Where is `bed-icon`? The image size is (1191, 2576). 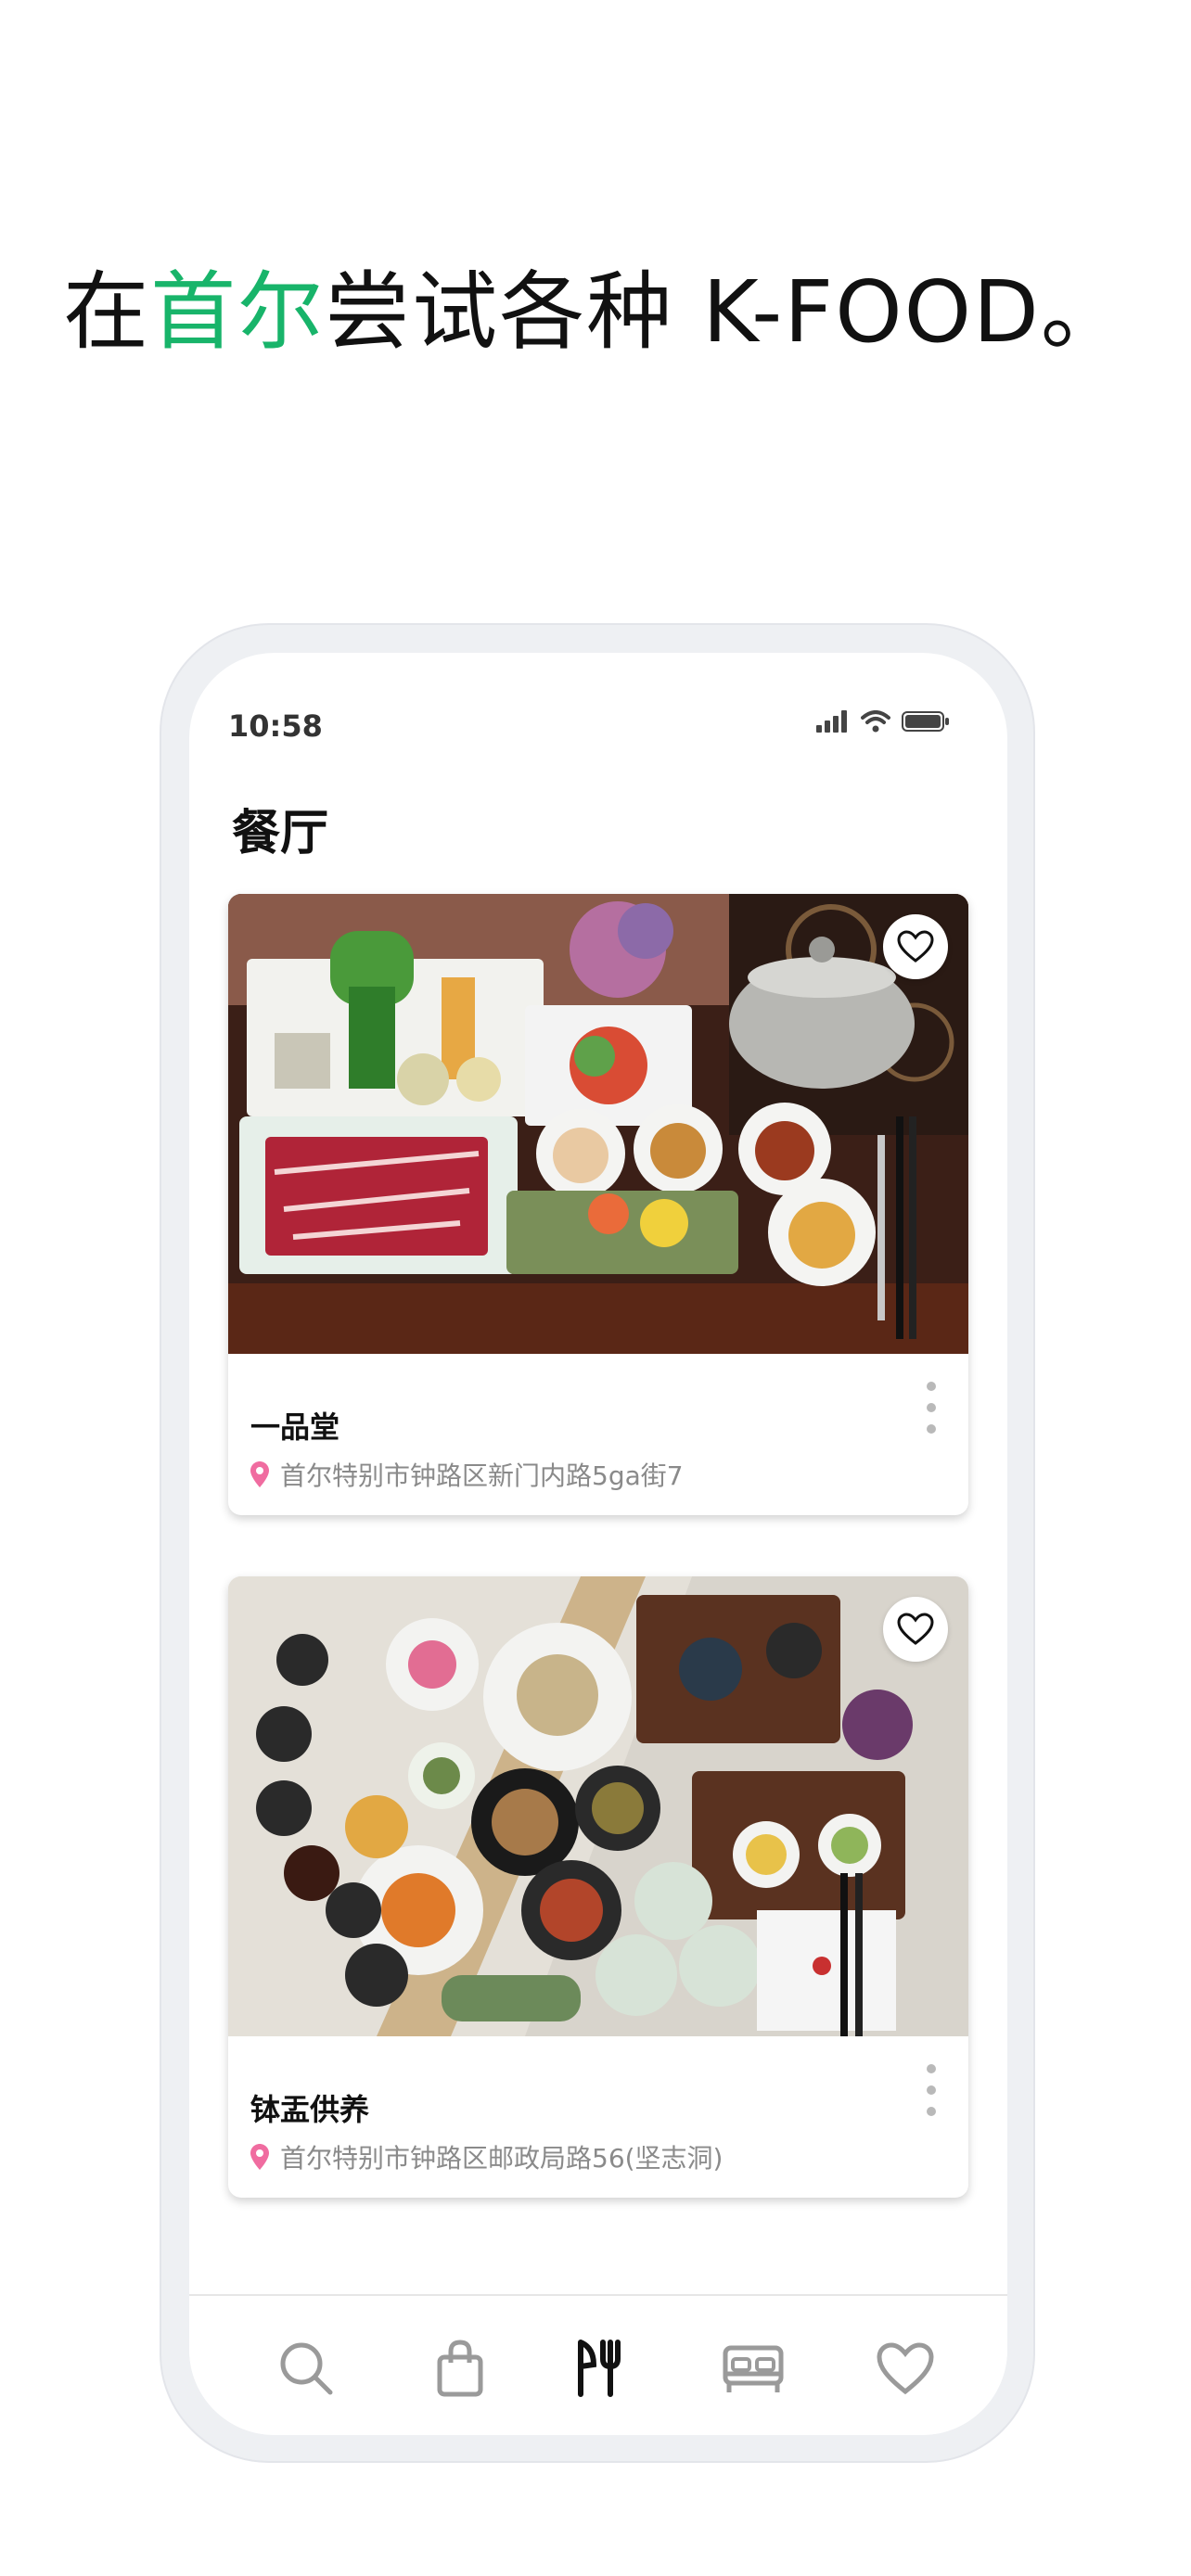 bed-icon is located at coordinates (753, 2368).